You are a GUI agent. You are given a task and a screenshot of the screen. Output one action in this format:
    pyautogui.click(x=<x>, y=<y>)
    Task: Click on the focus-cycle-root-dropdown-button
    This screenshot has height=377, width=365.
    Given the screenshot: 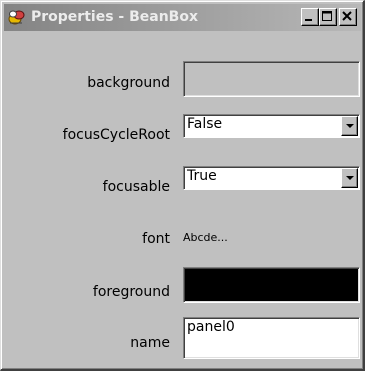 What is the action you would take?
    pyautogui.click(x=349, y=126)
    